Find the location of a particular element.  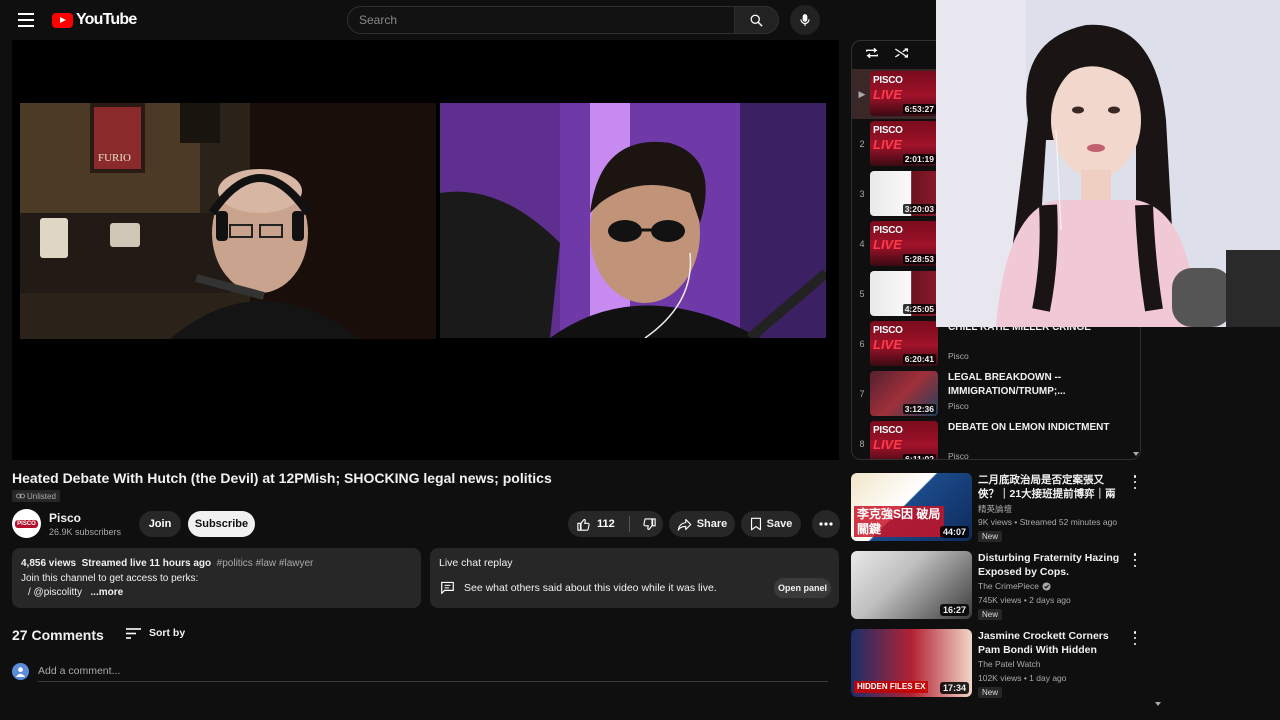

youtube-logo: YouTube is located at coordinates (94, 20).